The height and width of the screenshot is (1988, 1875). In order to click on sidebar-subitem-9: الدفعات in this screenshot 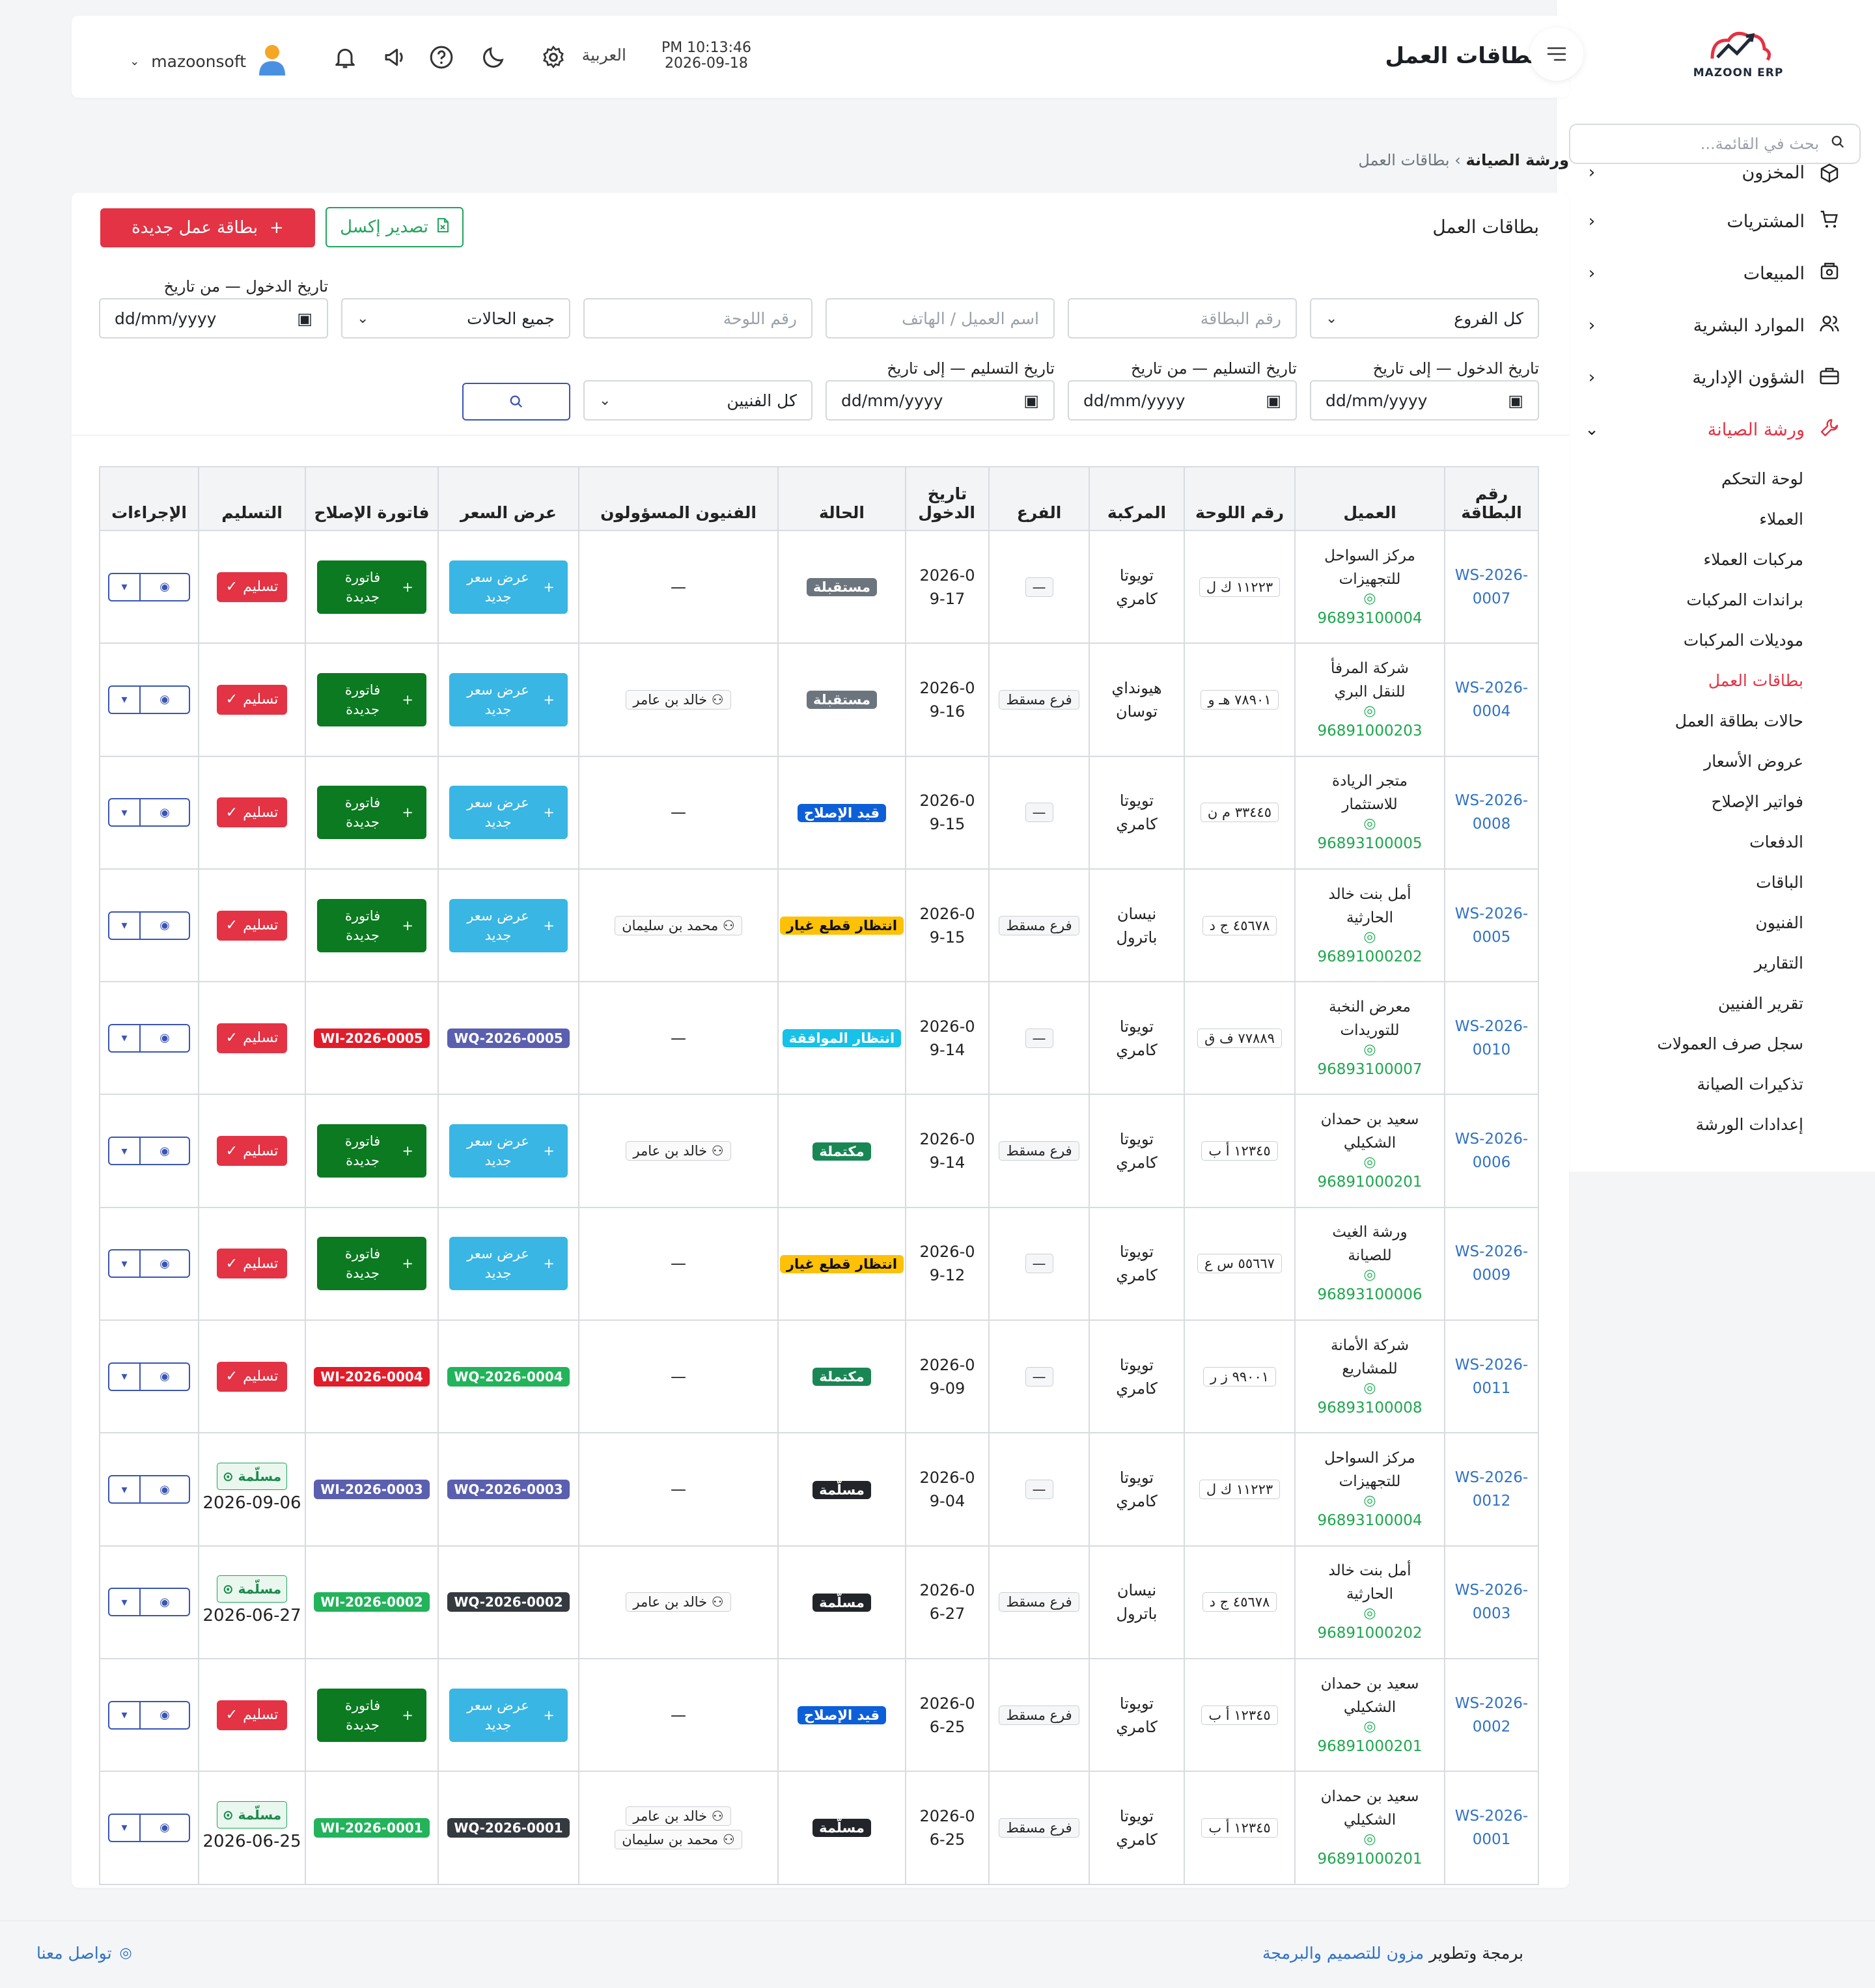, I will do `click(1715, 841)`.